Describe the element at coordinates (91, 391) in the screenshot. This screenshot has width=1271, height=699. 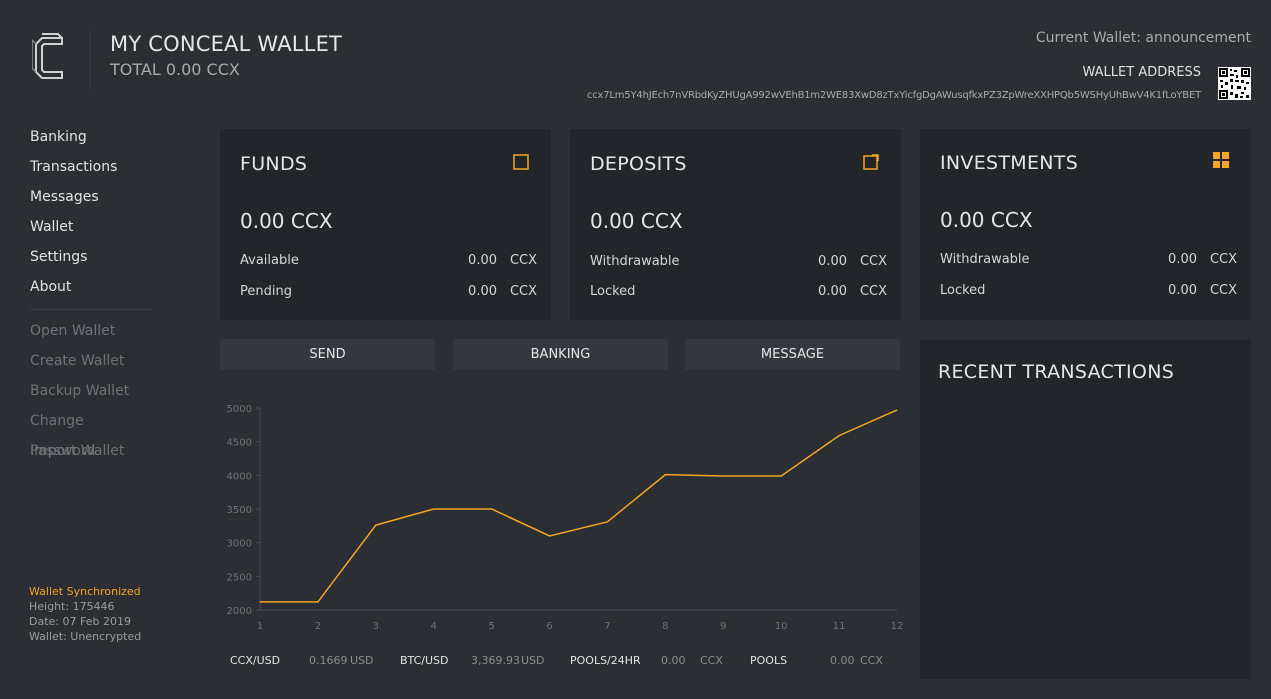
I see `sidebar-item-backup-wallet: Backup Wallet` at that location.